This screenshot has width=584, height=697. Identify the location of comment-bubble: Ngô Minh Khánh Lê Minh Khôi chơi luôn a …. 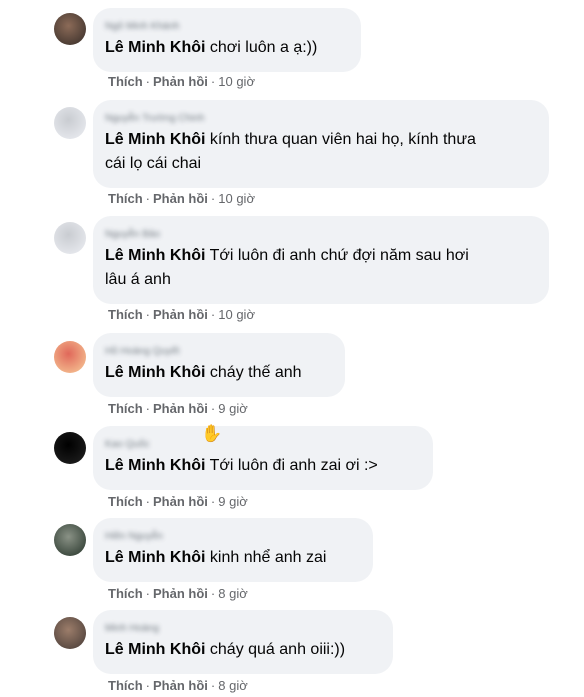
(227, 40).